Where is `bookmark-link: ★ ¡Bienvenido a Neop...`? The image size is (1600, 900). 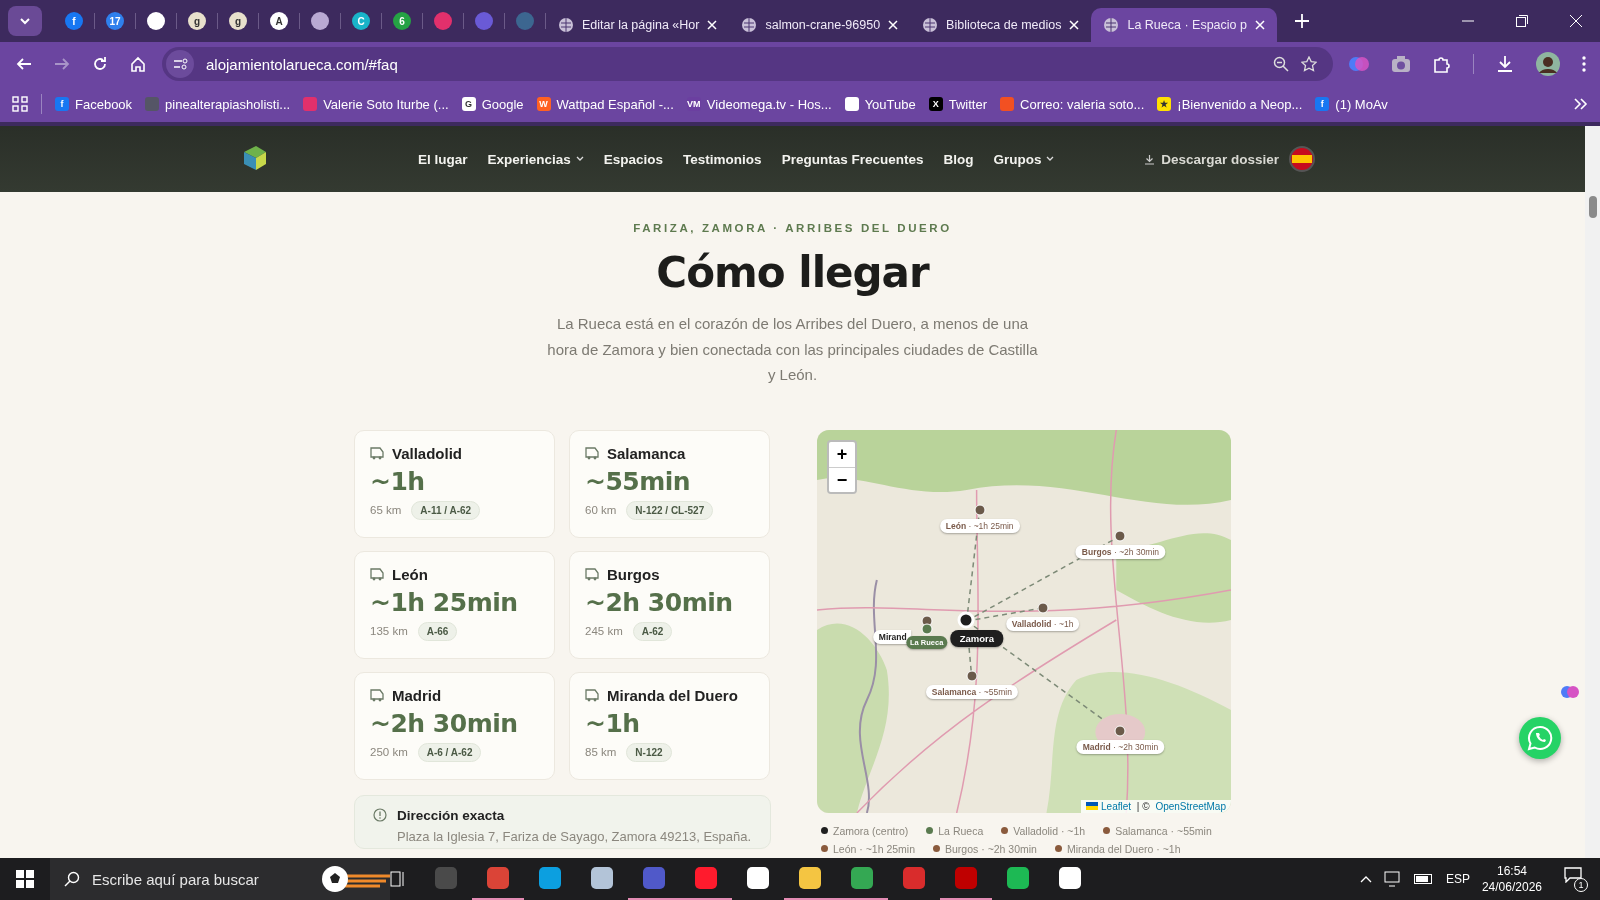
bookmark-link: ★ ¡Bienvenido a Neop... is located at coordinates (1230, 104).